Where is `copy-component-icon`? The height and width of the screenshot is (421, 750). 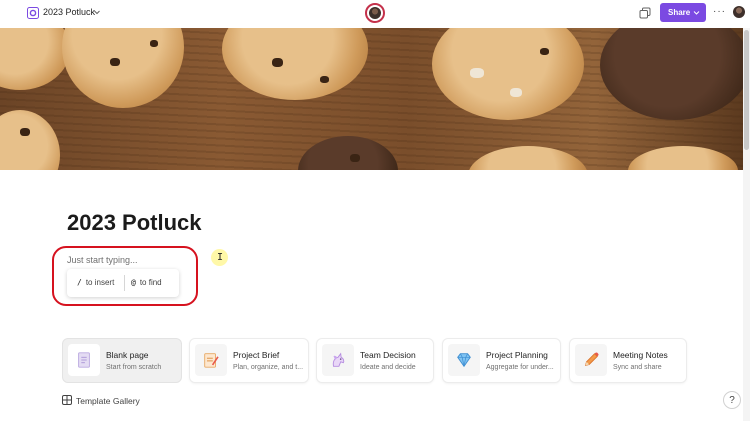
copy-component-icon is located at coordinates (645, 13).